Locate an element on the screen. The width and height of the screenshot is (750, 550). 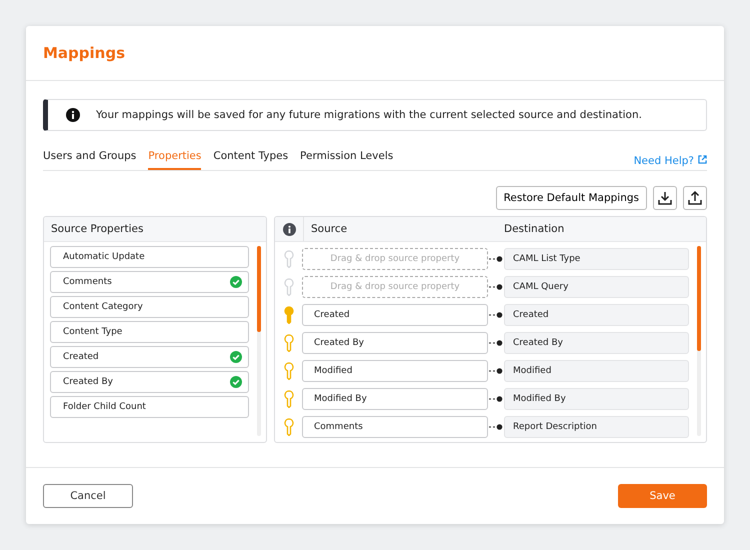
property-label: Automatic Update is located at coordinates (104, 257).